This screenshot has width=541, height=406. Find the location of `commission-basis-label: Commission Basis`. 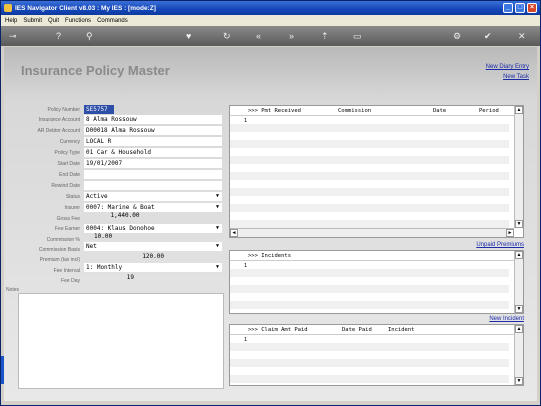

commission-basis-label: Commission Basis is located at coordinates (59, 250).